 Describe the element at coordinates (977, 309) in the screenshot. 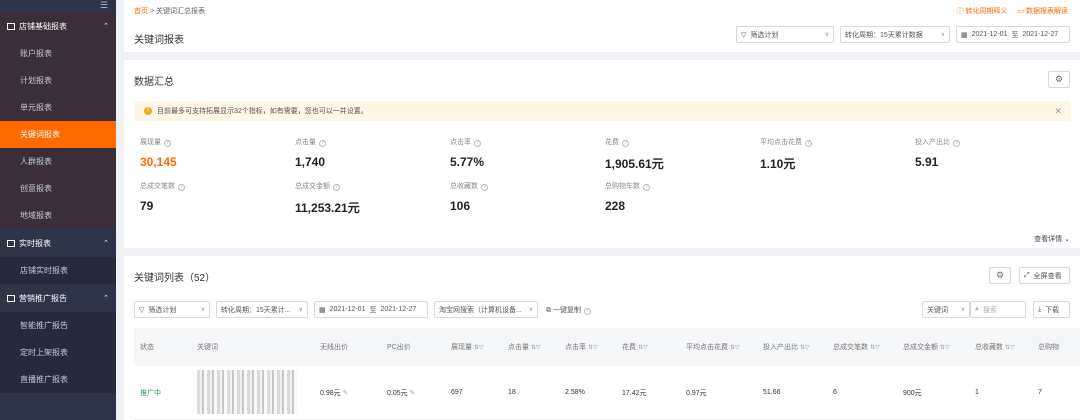

I see `search-icon: ⌕` at that location.